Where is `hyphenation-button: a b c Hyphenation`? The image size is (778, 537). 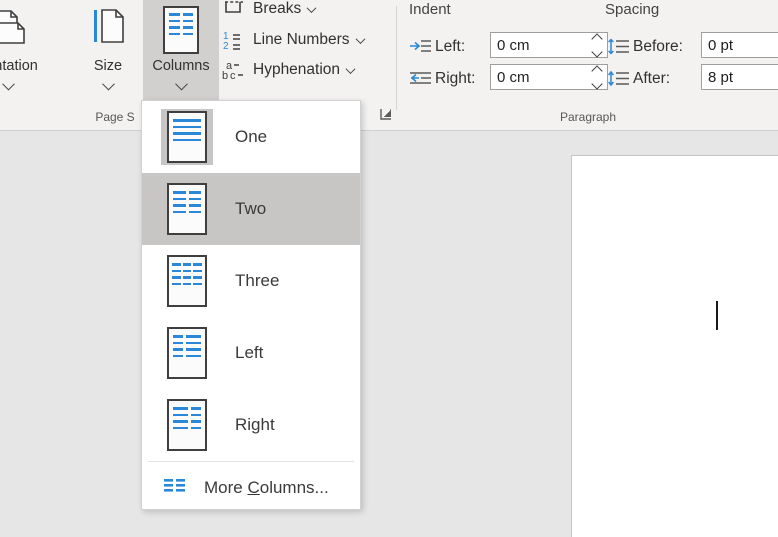
hyphenation-button: a b c Hyphenation is located at coordinates (288, 70).